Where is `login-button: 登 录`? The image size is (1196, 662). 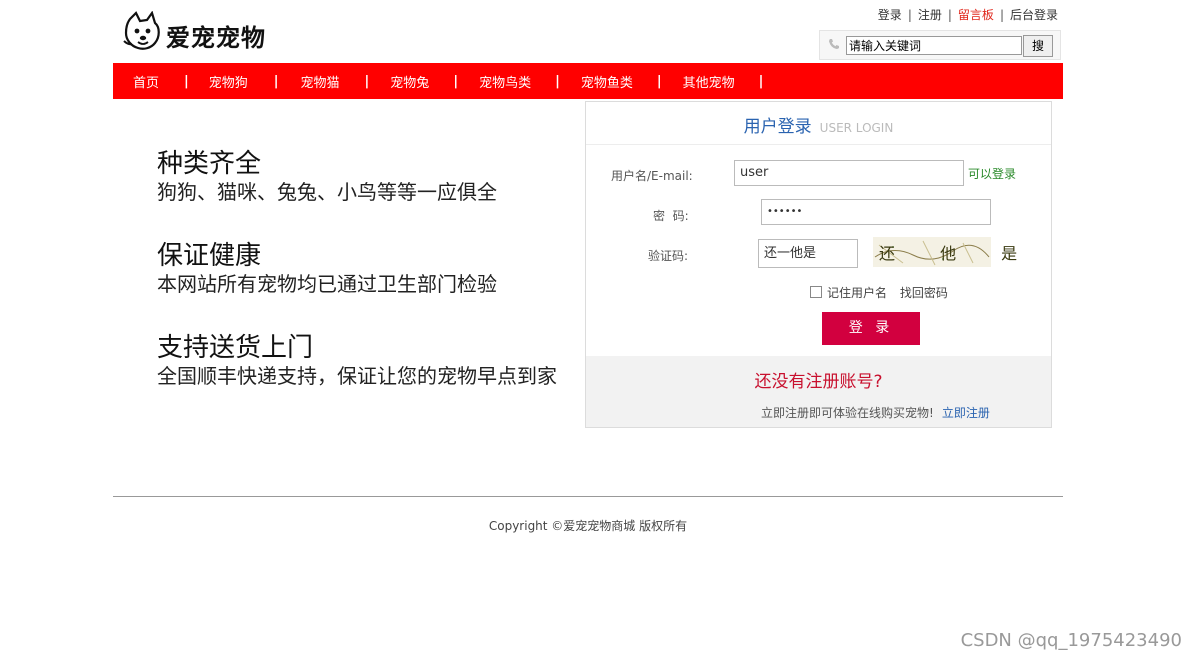
login-button: 登 录 is located at coordinates (871, 328).